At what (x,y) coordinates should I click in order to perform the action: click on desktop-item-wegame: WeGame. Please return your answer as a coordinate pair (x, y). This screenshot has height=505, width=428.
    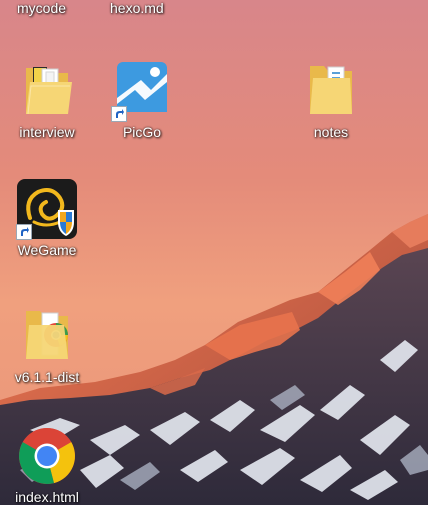
    Looking at the image, I should click on (47, 218).